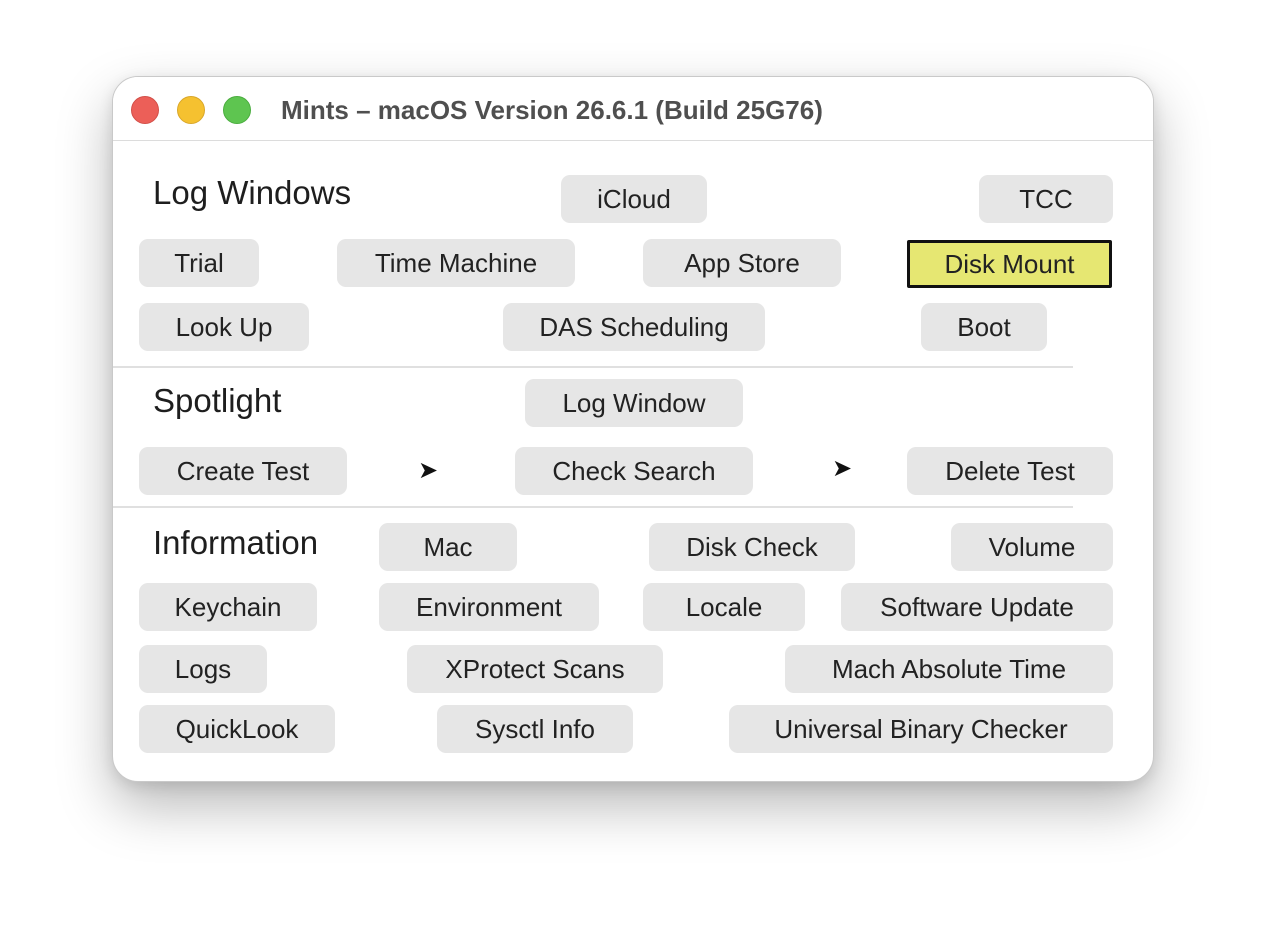 This screenshot has height=928, width=1264. I want to click on minimize-window-button, so click(191, 110).